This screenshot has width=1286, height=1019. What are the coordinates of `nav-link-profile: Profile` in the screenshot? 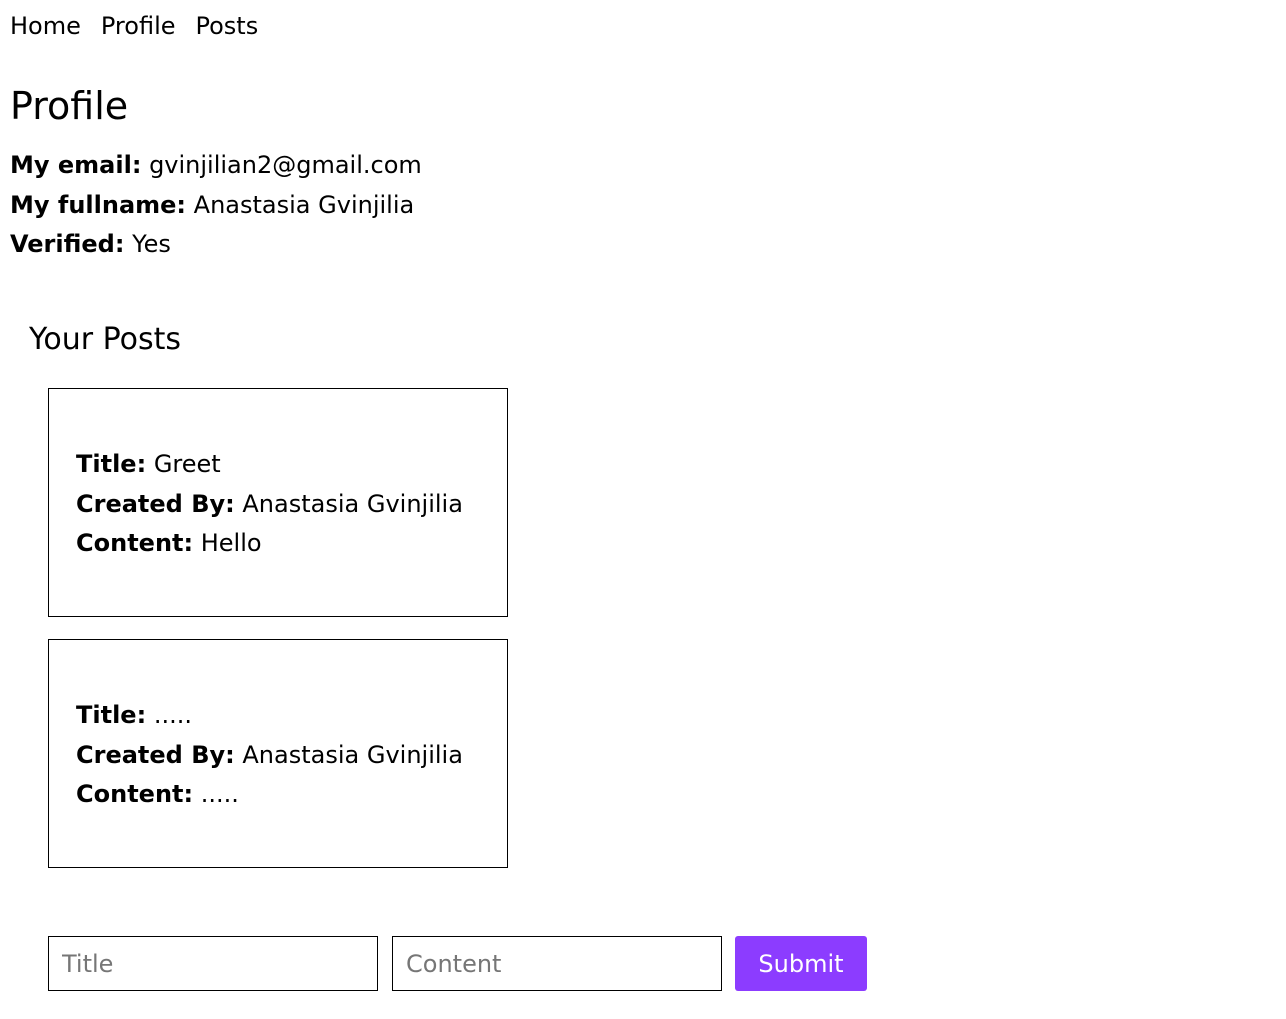 It's located at (138, 26).